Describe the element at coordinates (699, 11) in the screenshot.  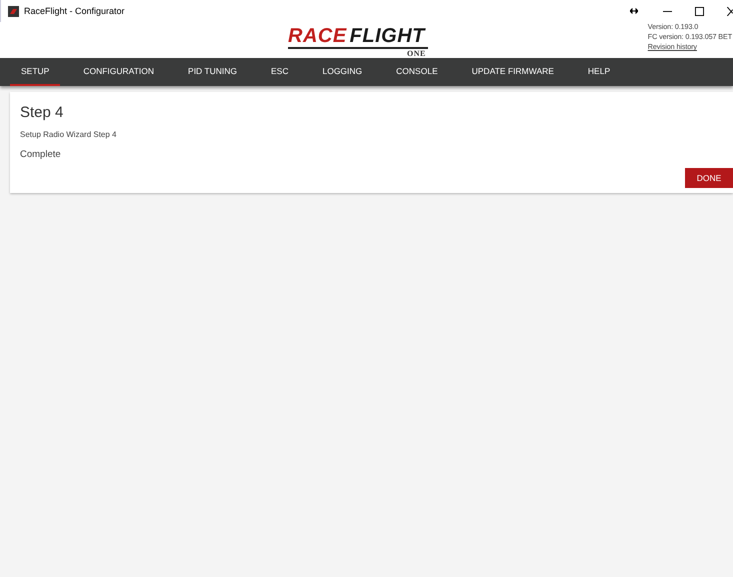
I see `maximize-icon` at that location.